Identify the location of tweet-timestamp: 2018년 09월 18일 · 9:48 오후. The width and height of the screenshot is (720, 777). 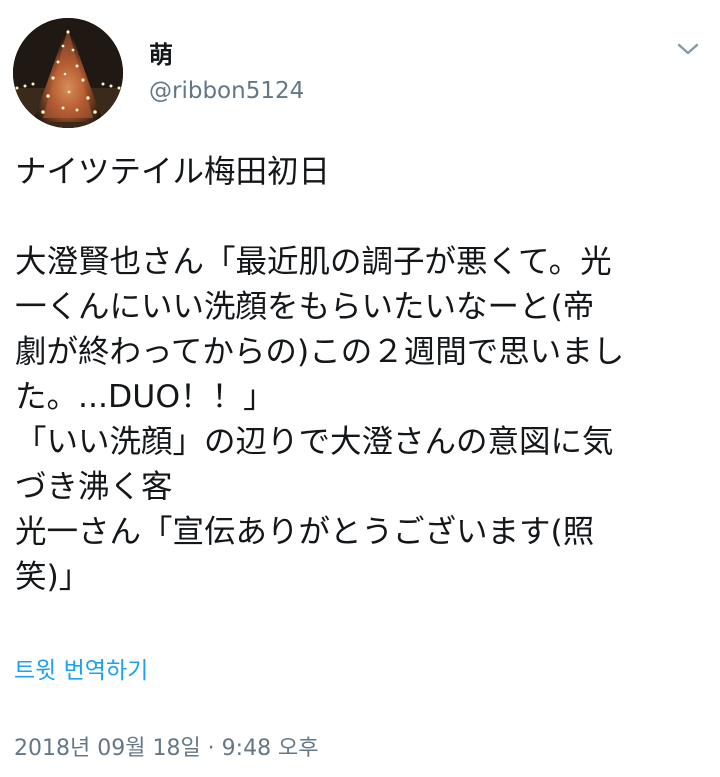
(166, 749).